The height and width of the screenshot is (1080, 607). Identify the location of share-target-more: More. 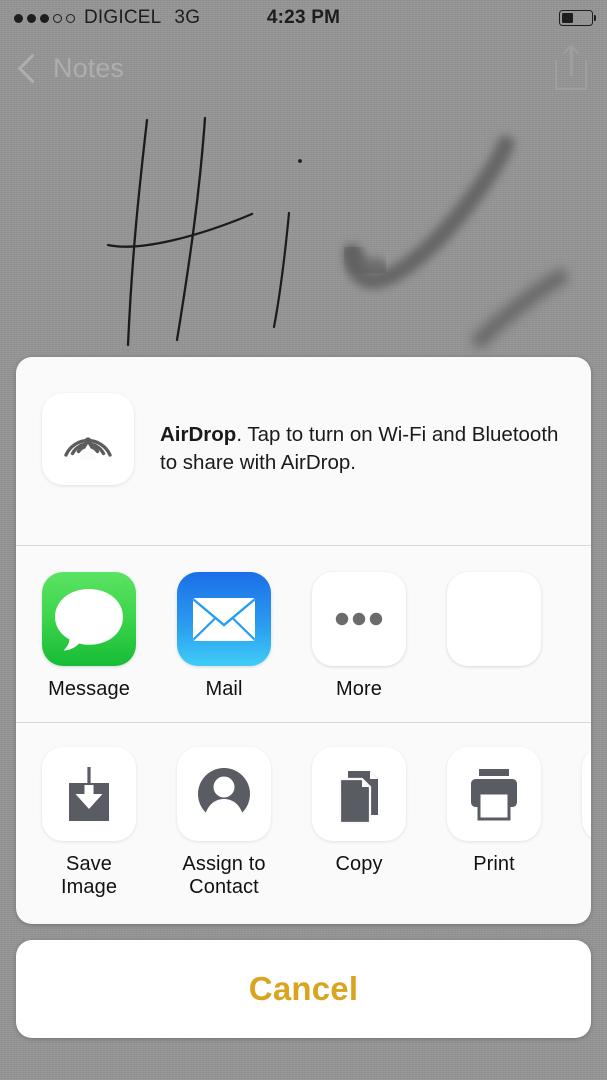
(359, 636).